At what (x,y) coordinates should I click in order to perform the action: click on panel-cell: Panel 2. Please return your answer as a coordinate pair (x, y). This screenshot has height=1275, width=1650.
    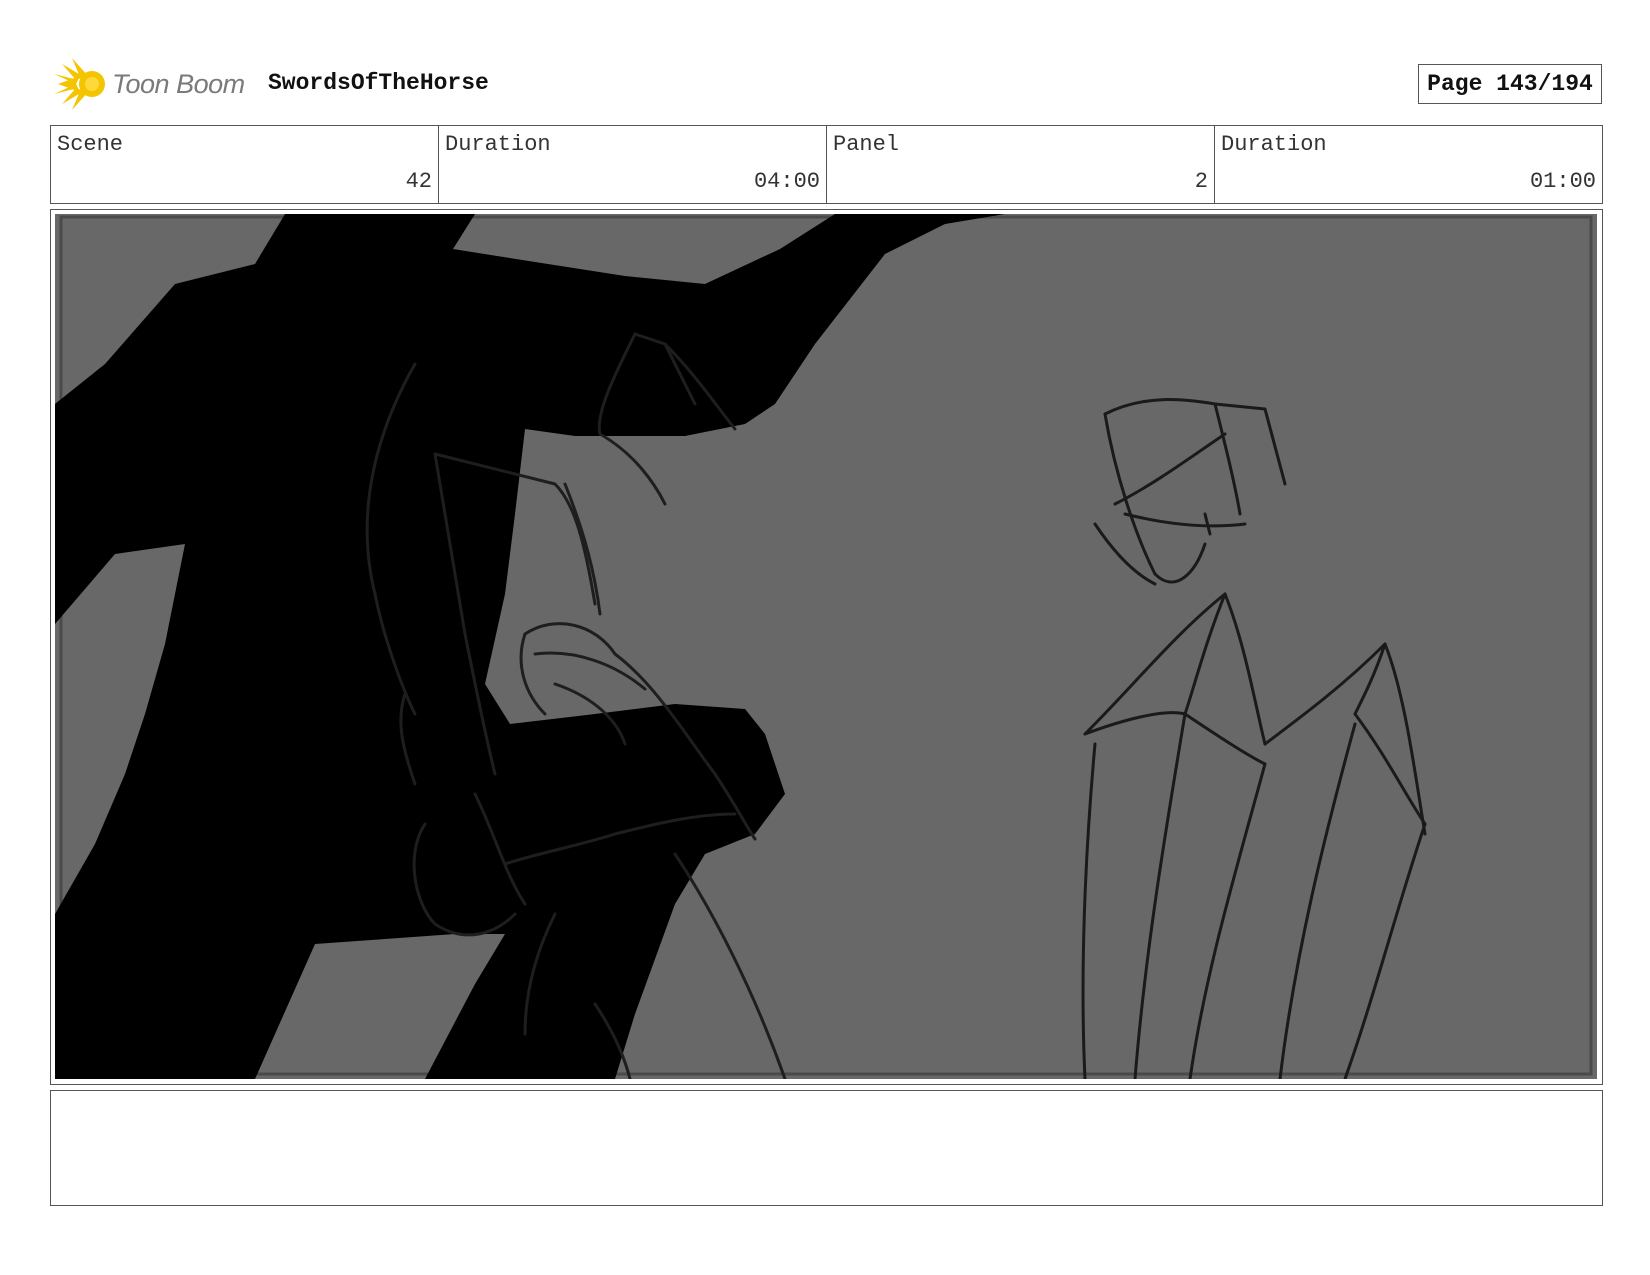
    Looking at the image, I should click on (1021, 164).